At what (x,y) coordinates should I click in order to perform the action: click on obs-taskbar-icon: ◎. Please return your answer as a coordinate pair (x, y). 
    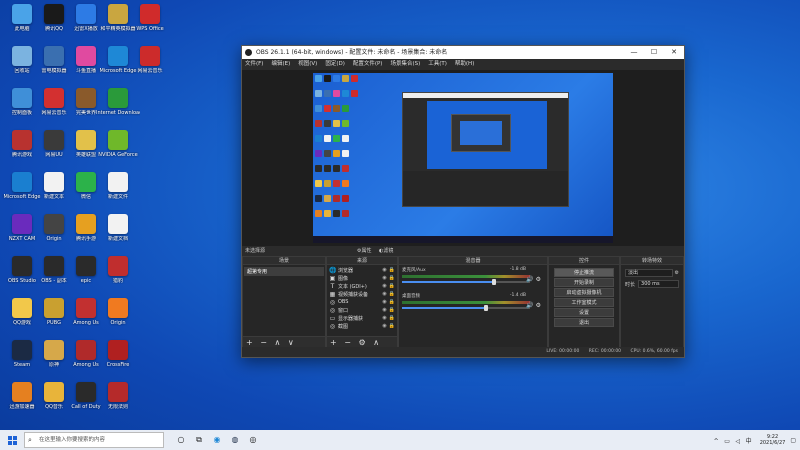
    Looking at the image, I should click on (253, 440).